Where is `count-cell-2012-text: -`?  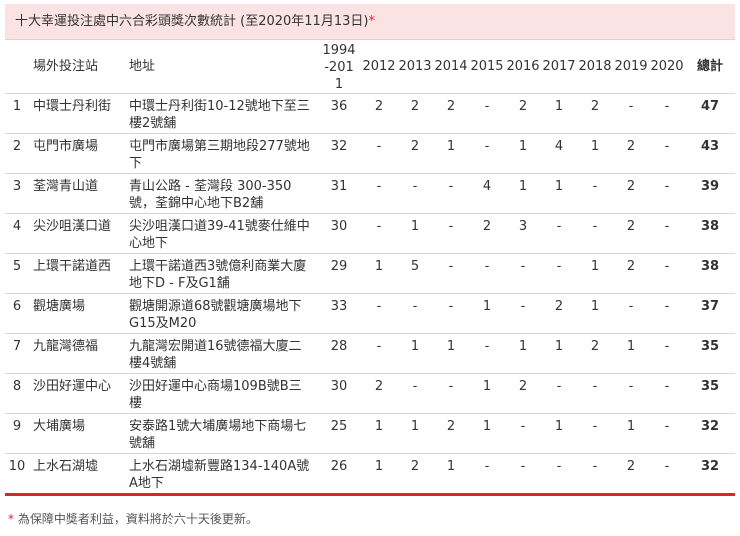
count-cell-2012-text: - is located at coordinates (379, 346).